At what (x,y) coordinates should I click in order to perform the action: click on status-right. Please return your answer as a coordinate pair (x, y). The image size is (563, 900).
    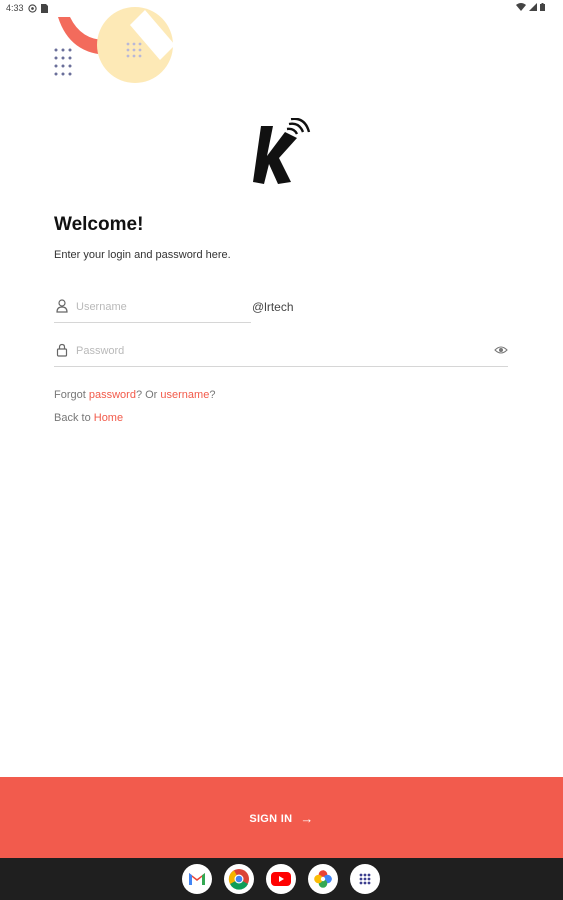
    Looking at the image, I should click on (530, 7).